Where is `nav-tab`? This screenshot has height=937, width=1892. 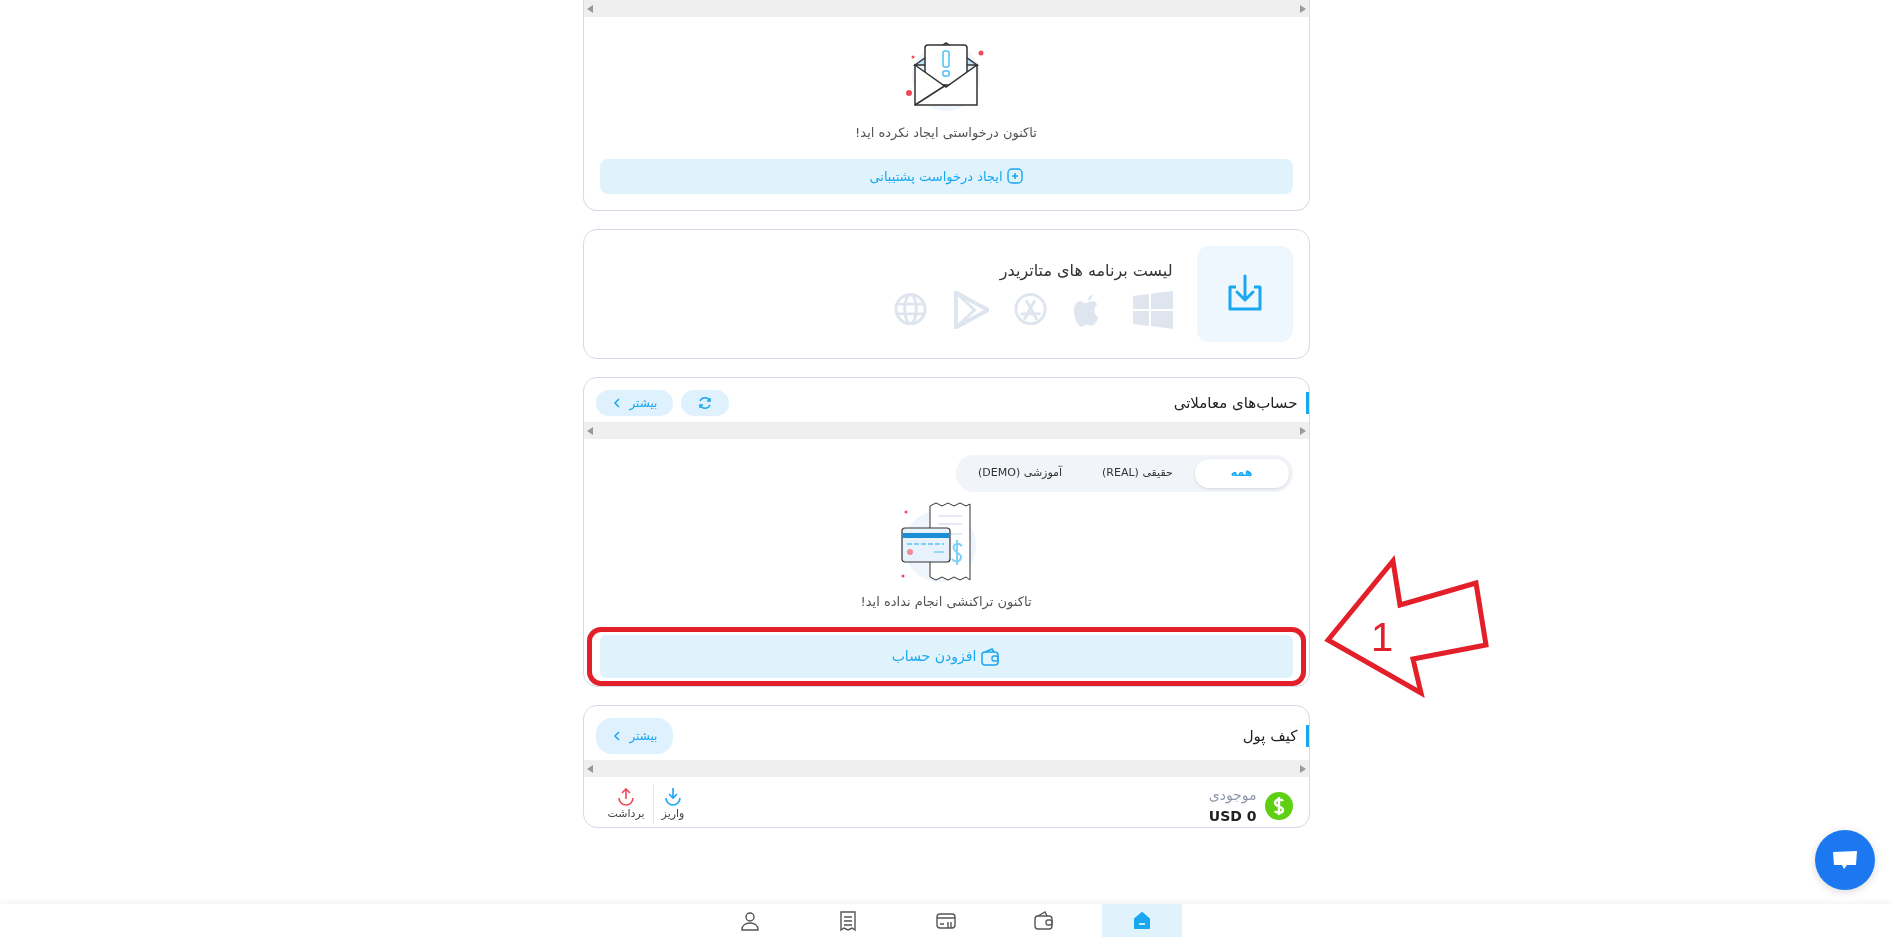 nav-tab is located at coordinates (1142, 920).